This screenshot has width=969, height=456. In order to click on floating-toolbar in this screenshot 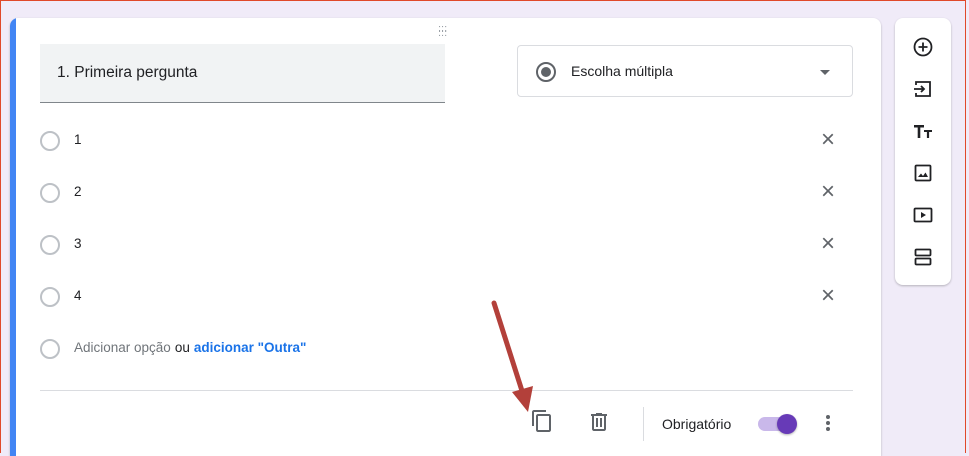, I will do `click(923, 151)`.